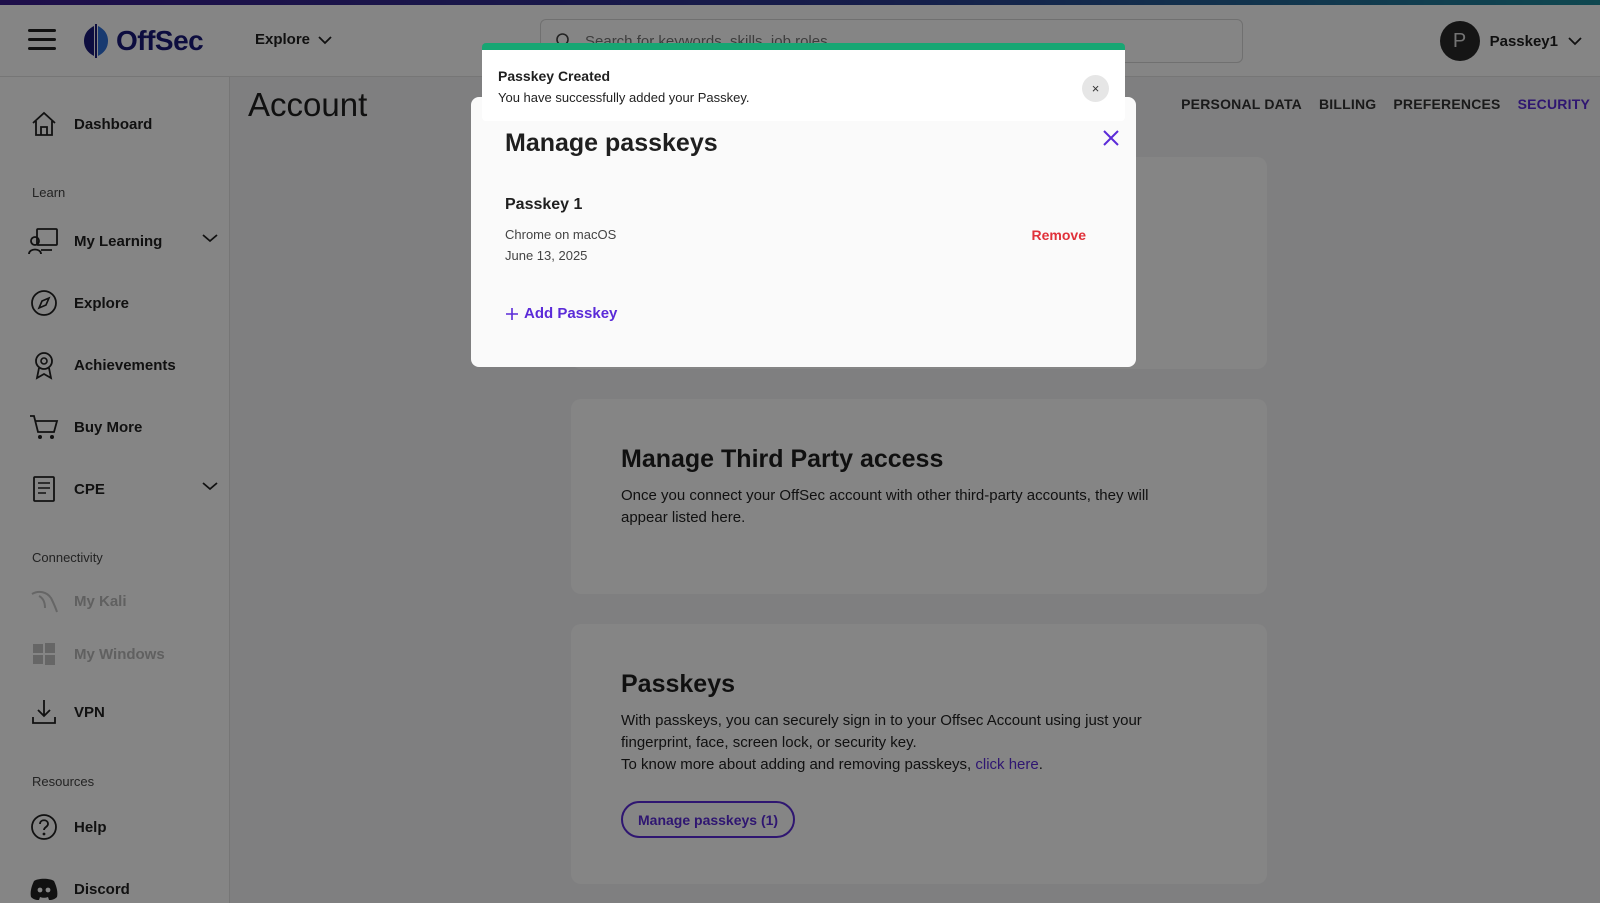 Image resolution: width=1600 pixels, height=903 pixels. What do you see at coordinates (611, 143) in the screenshot?
I see `modal-title: Manage passkeys` at bounding box center [611, 143].